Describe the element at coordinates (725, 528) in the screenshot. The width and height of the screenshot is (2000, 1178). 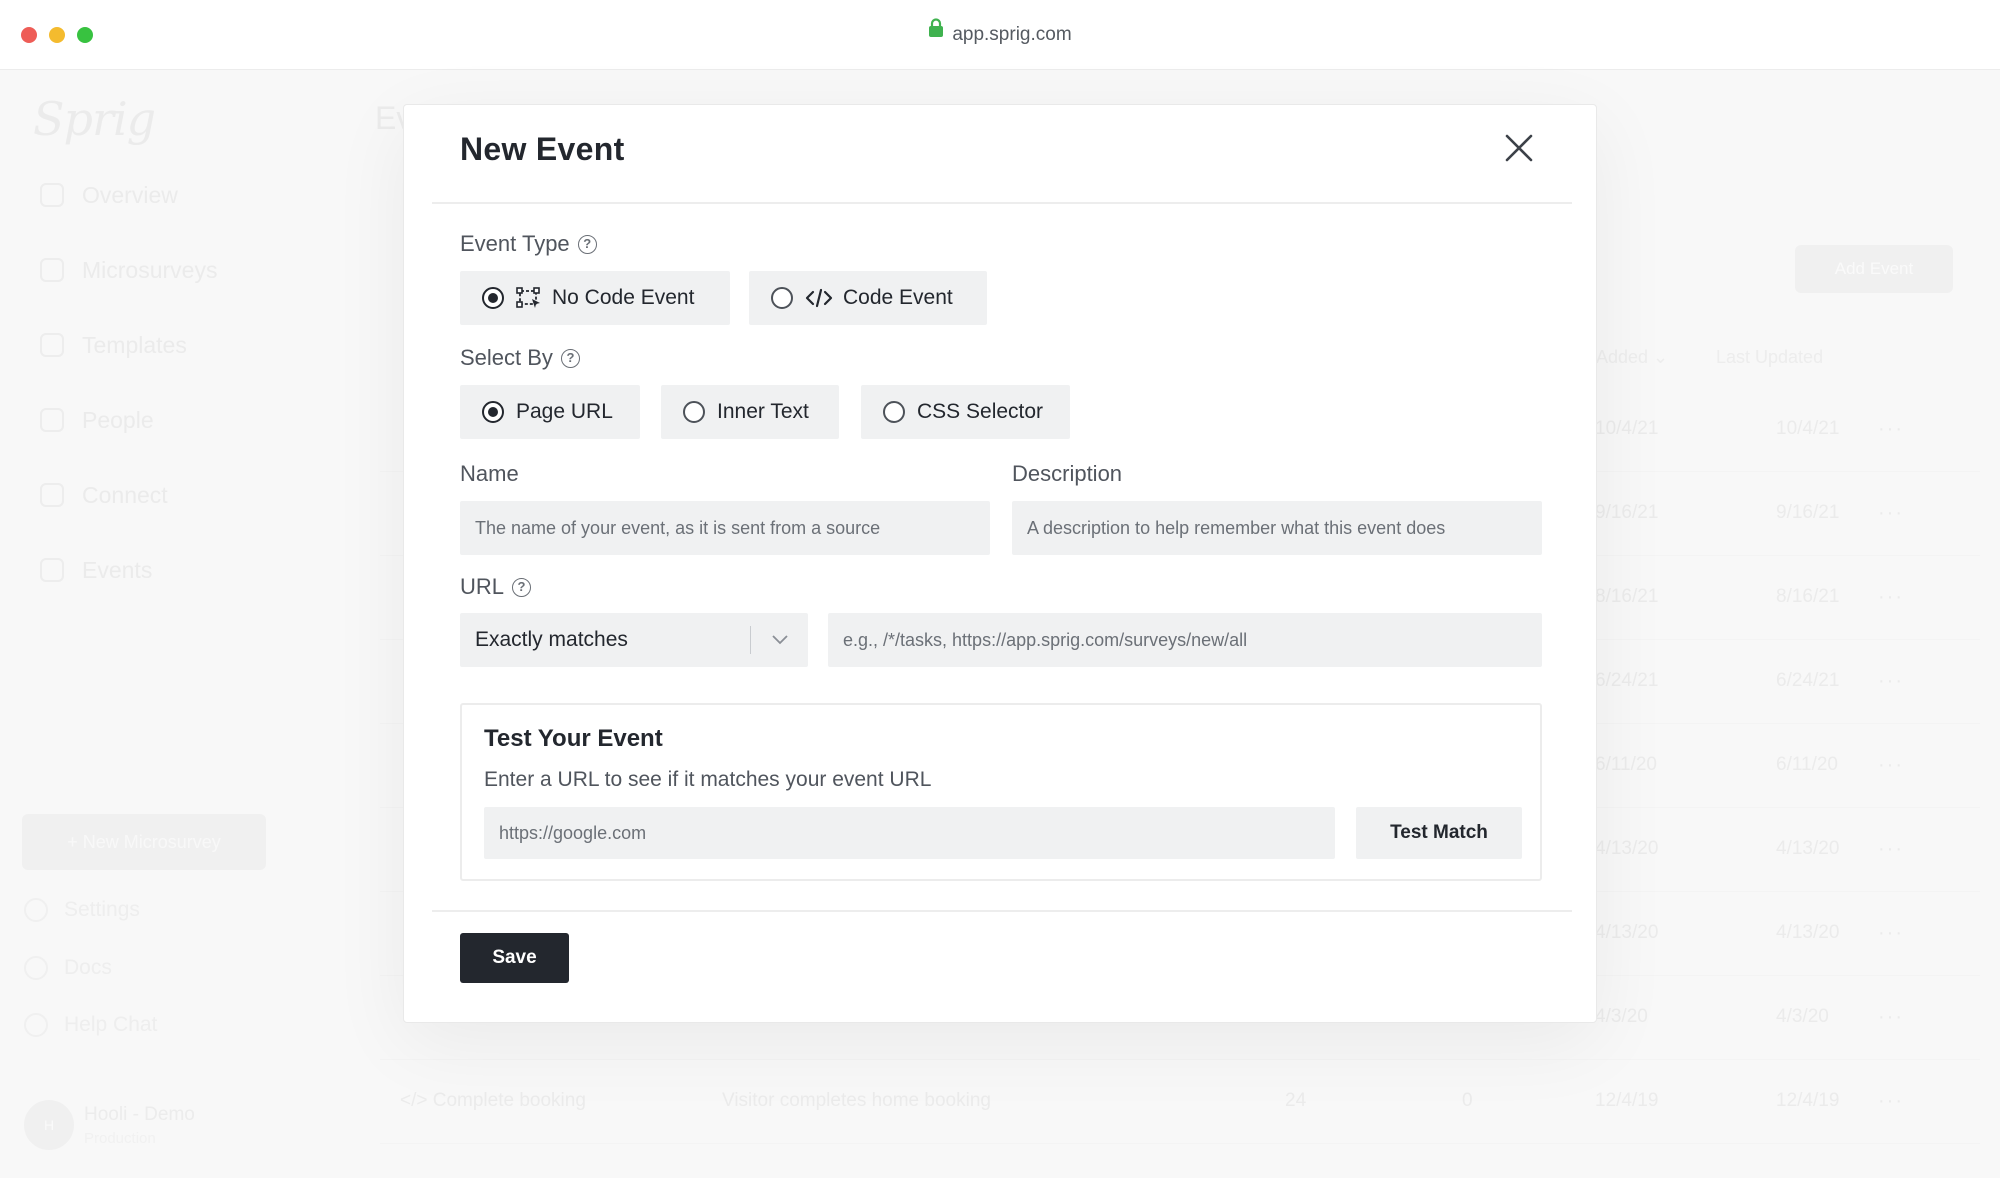
I see `name-input` at that location.